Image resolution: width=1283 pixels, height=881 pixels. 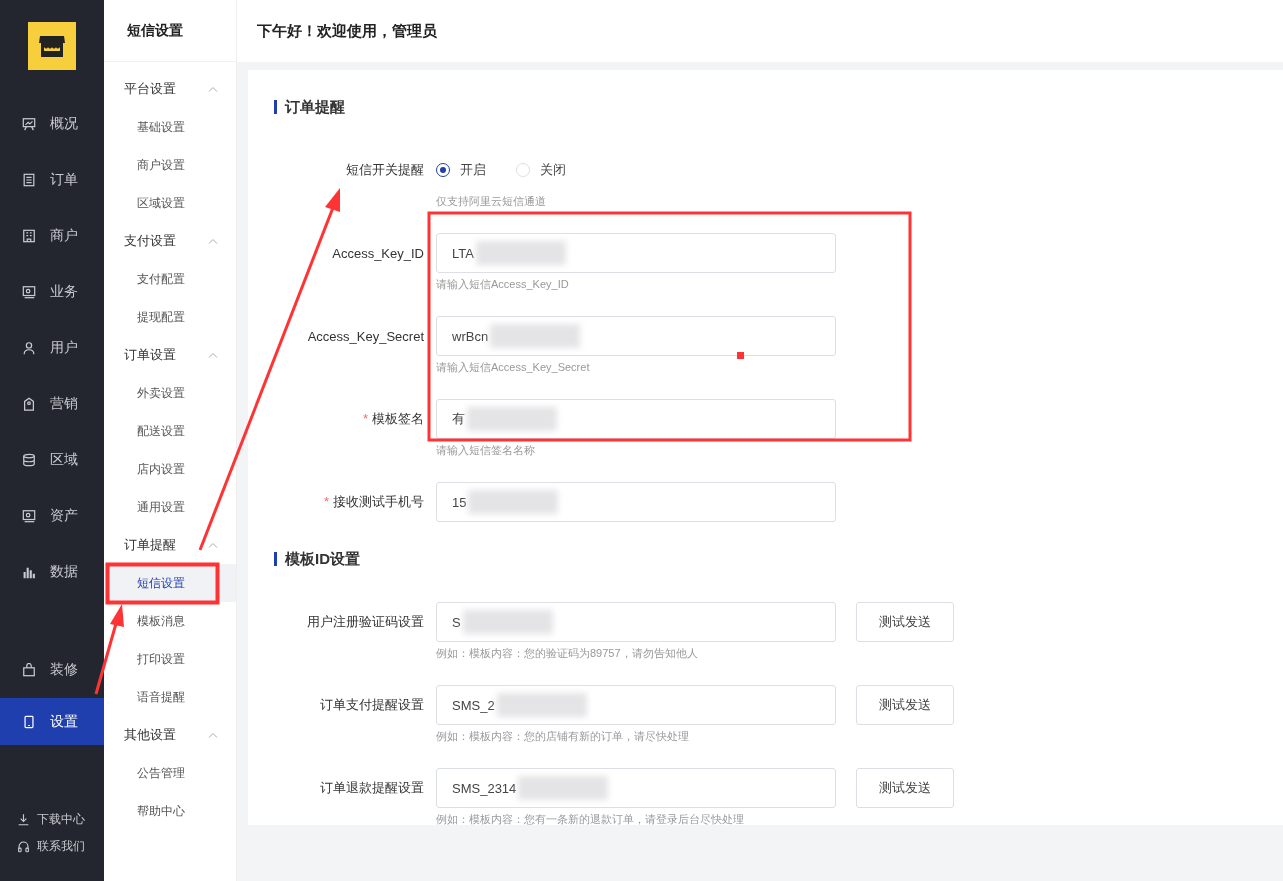 I want to click on document-icon, so click(x=29, y=180).